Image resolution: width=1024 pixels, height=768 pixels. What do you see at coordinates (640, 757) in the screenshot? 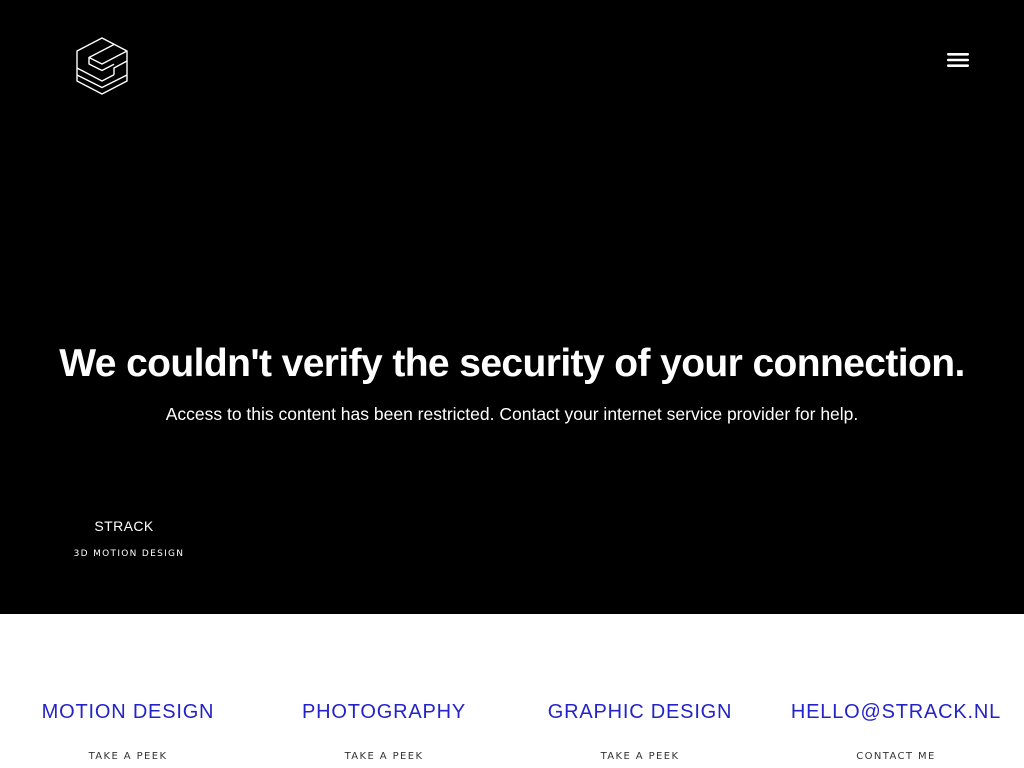
I see `service-link-graphic-design: TAKE A PEEK` at bounding box center [640, 757].